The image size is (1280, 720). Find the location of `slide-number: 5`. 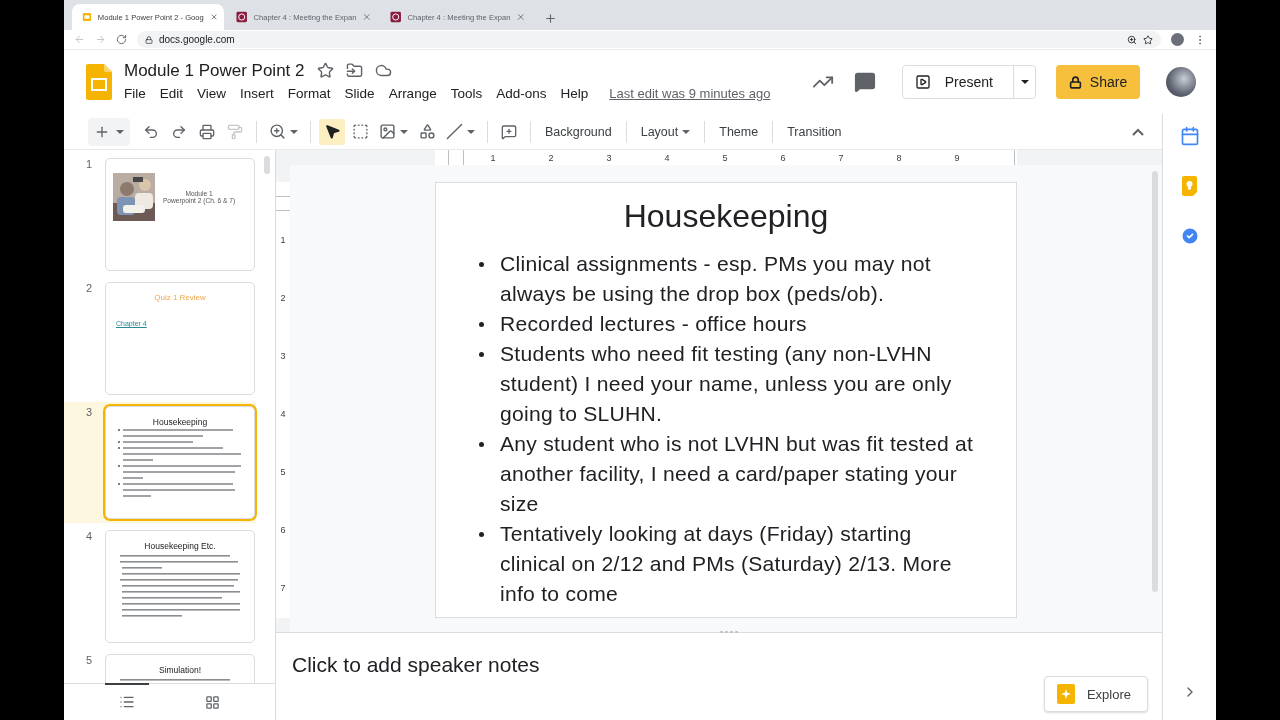

slide-number: 5 is located at coordinates (90, 661).